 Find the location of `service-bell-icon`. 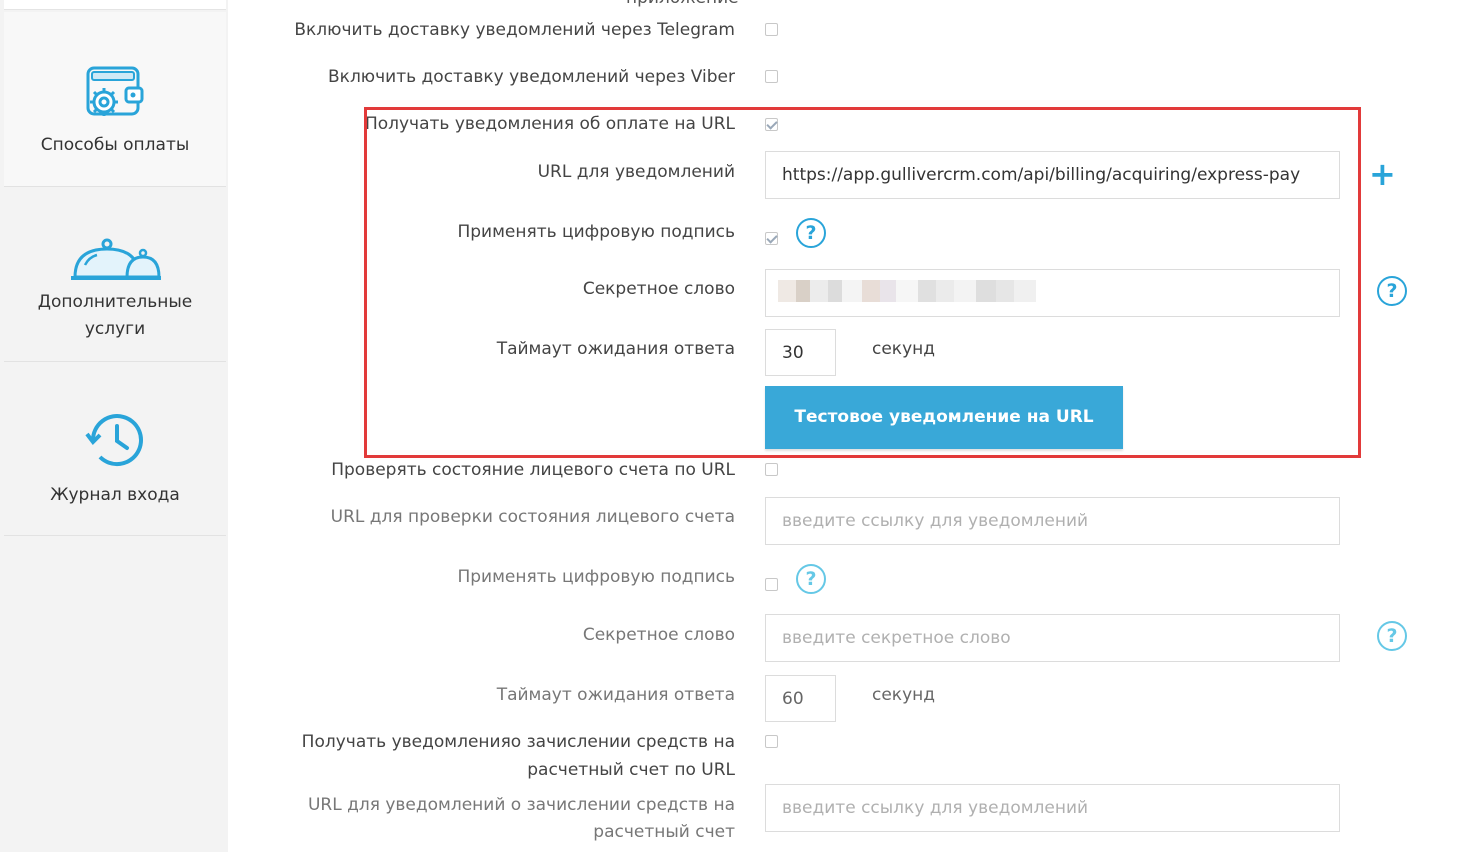

service-bell-icon is located at coordinates (116, 259).